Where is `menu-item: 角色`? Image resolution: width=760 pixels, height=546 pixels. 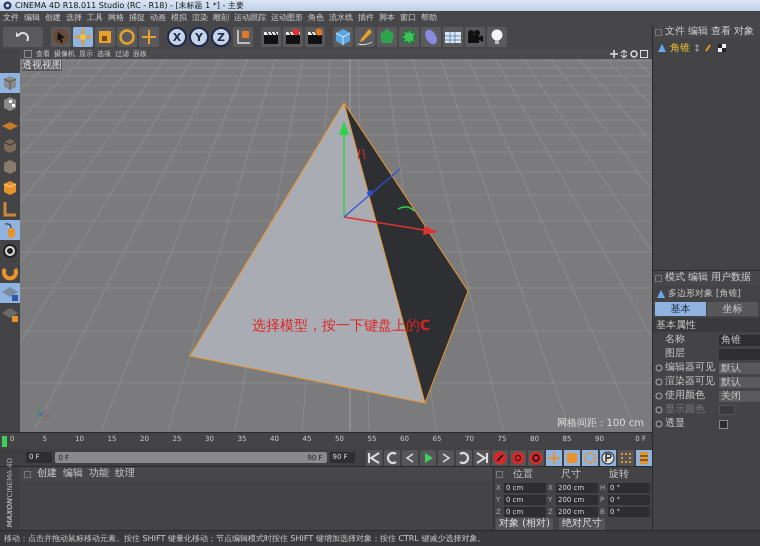
menu-item: 角色 is located at coordinates (316, 18).